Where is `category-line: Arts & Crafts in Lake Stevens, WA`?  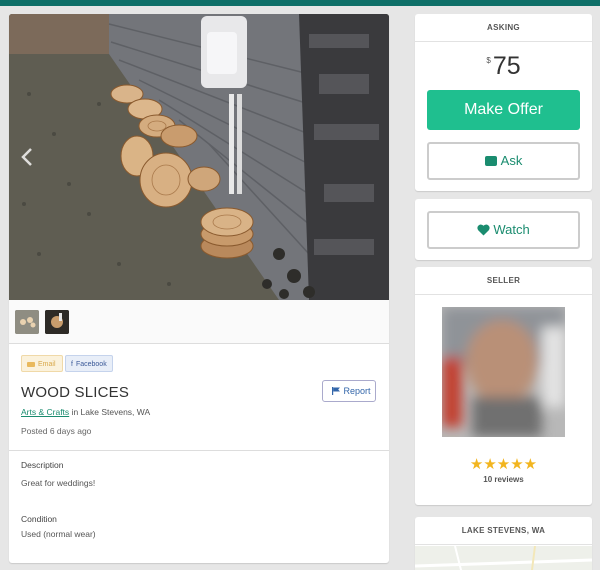
category-line: Arts & Crafts in Lake Stevens, WA is located at coordinates (85, 412).